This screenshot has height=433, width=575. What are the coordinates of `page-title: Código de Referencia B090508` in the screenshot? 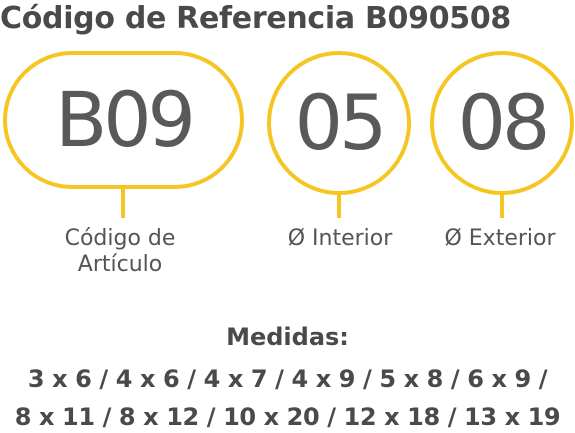 It's located at (255, 18).